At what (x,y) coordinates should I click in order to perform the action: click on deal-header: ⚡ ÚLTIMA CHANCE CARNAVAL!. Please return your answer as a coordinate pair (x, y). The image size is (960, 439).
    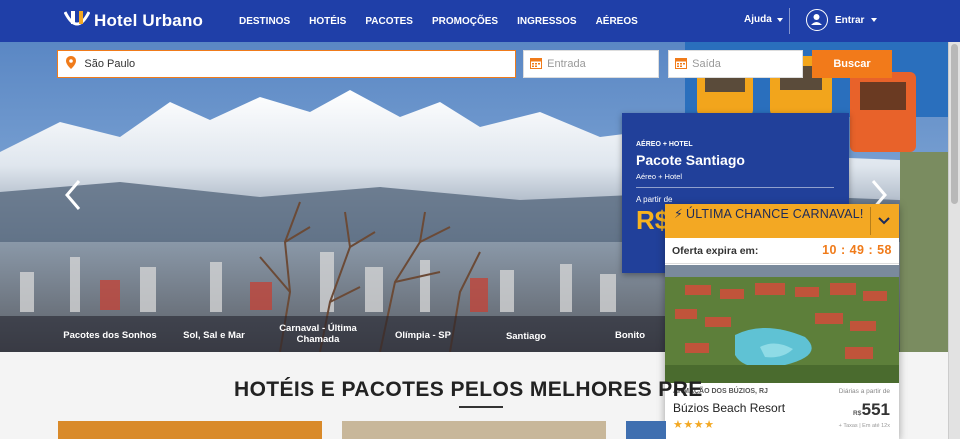
    Looking at the image, I should click on (782, 221).